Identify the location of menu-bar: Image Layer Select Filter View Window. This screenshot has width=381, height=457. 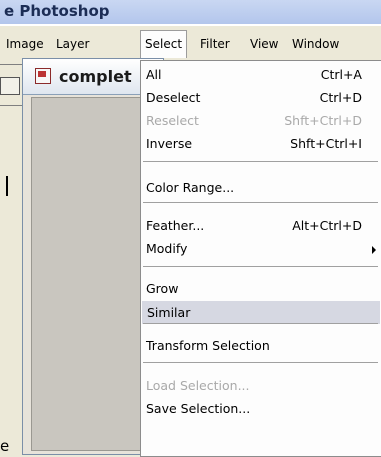
(190, 42).